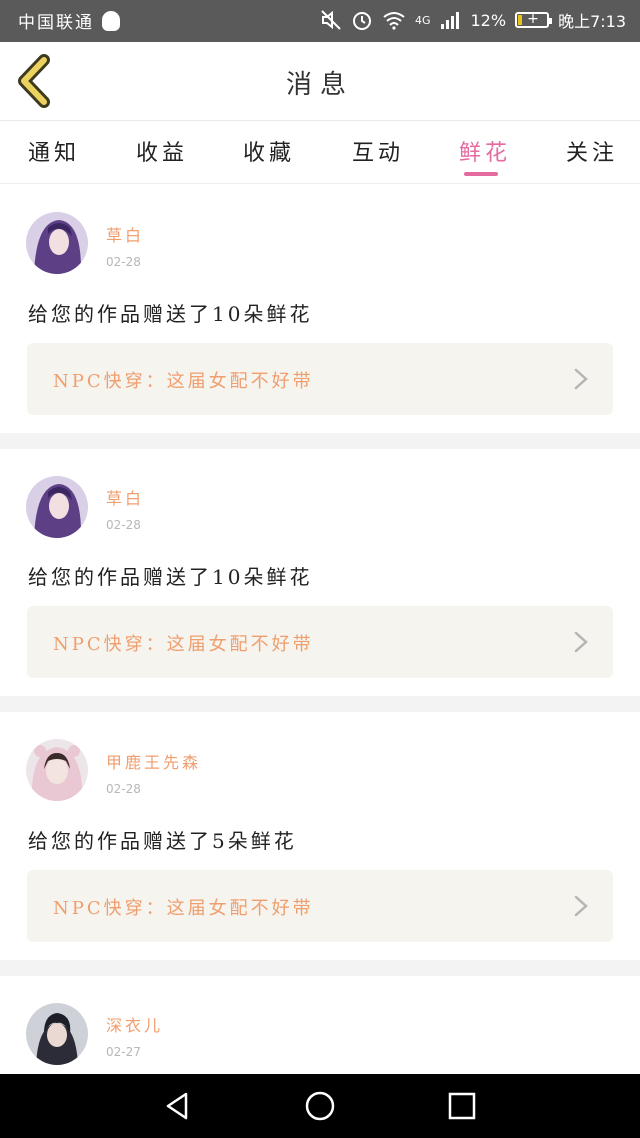 The image size is (640, 1138). I want to click on username: 甲鹿王先森, so click(153, 761).